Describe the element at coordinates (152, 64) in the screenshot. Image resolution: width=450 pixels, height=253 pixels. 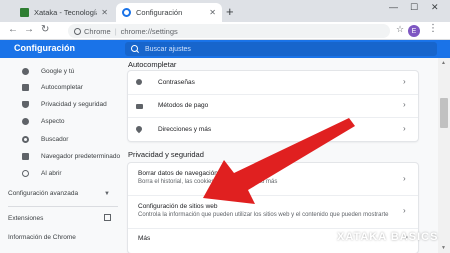
I see `section-heading-autofill: Autocompletar` at that location.